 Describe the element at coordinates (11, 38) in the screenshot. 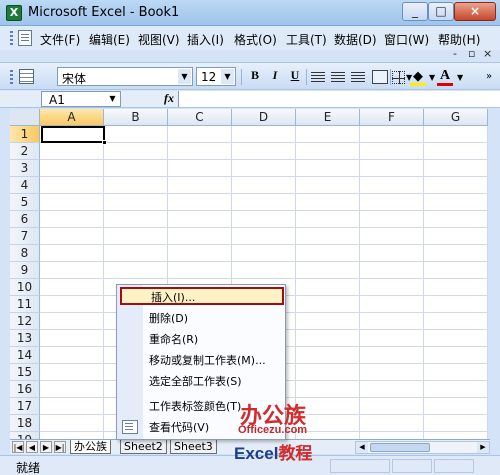

I see `menu-grip-handle` at that location.